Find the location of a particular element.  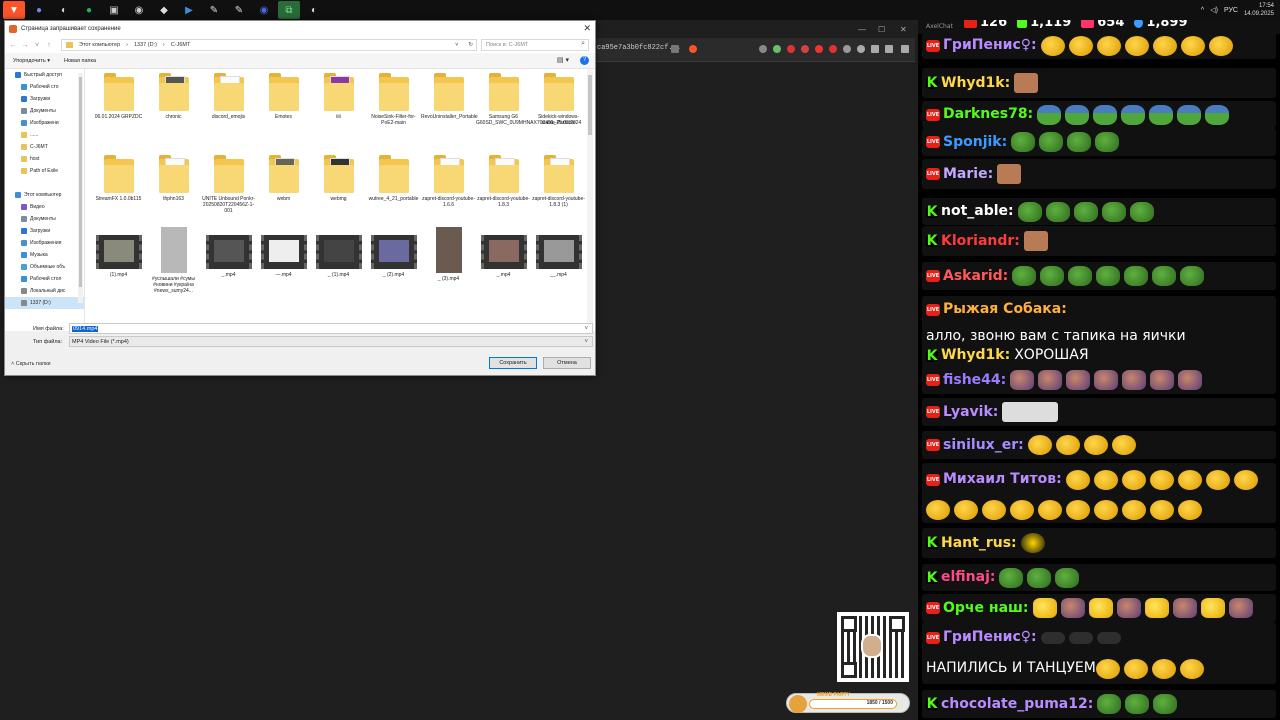

chat-username: Михаил Титов: is located at coordinates (1002, 479).